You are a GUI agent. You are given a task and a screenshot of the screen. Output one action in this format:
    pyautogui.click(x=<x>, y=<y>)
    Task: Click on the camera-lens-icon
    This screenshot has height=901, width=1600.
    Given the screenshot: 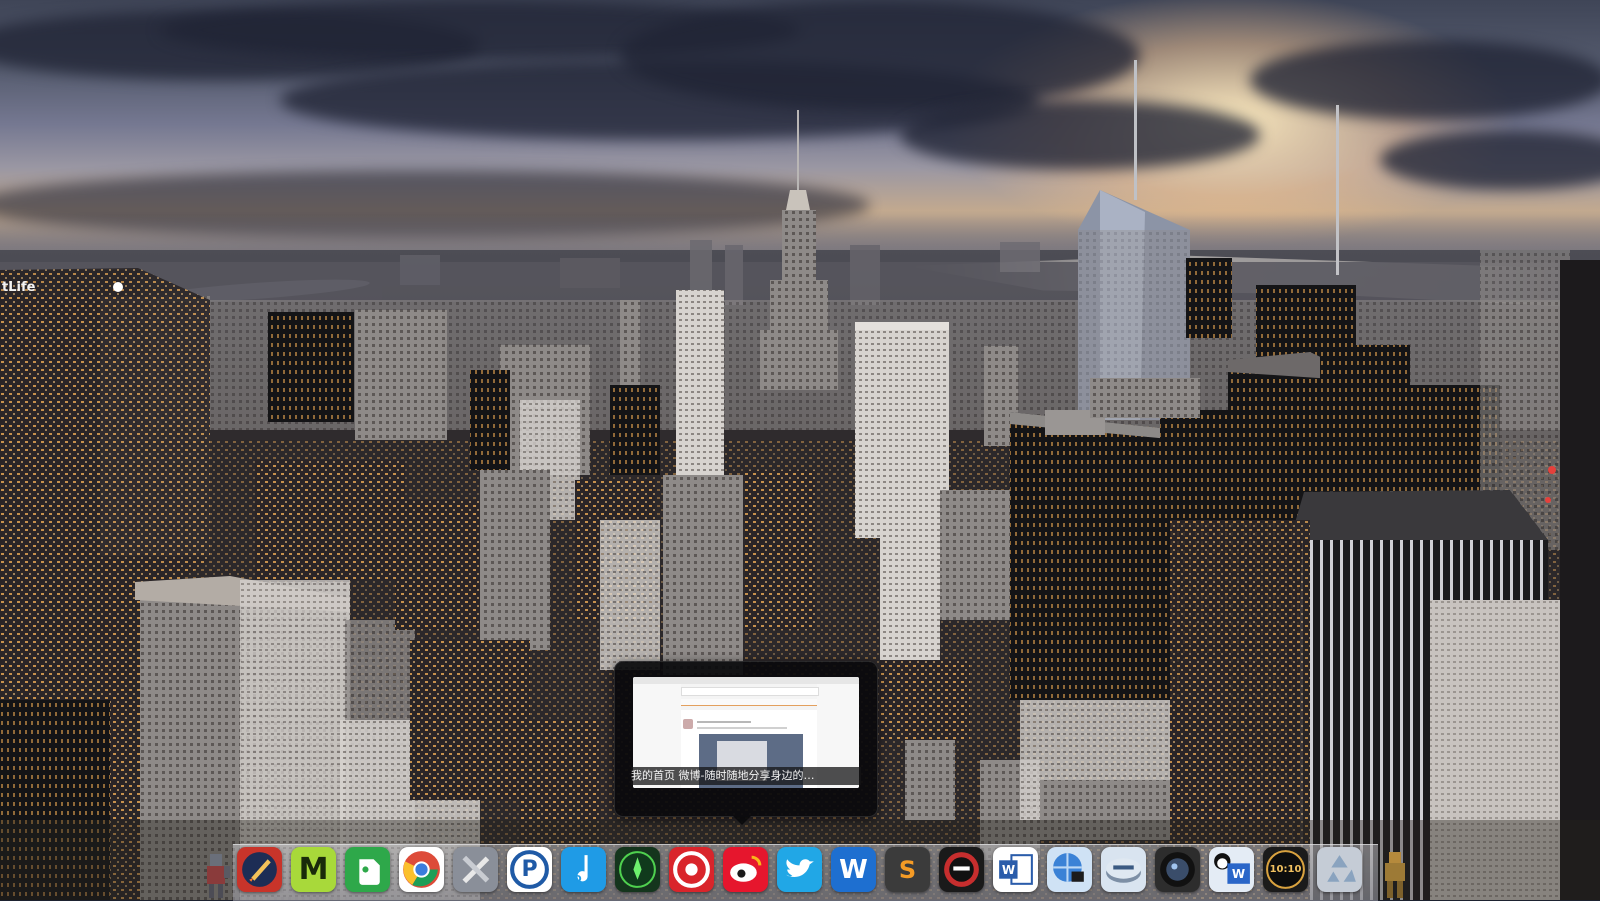 What is the action you would take?
    pyautogui.click(x=1177, y=869)
    